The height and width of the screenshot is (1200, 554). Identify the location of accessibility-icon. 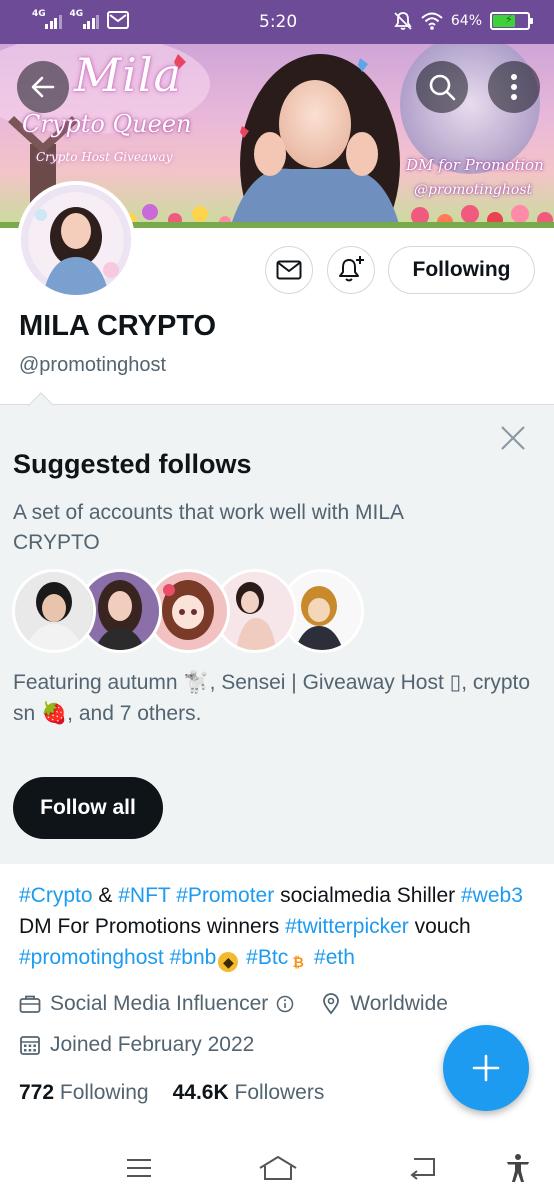
(518, 1168).